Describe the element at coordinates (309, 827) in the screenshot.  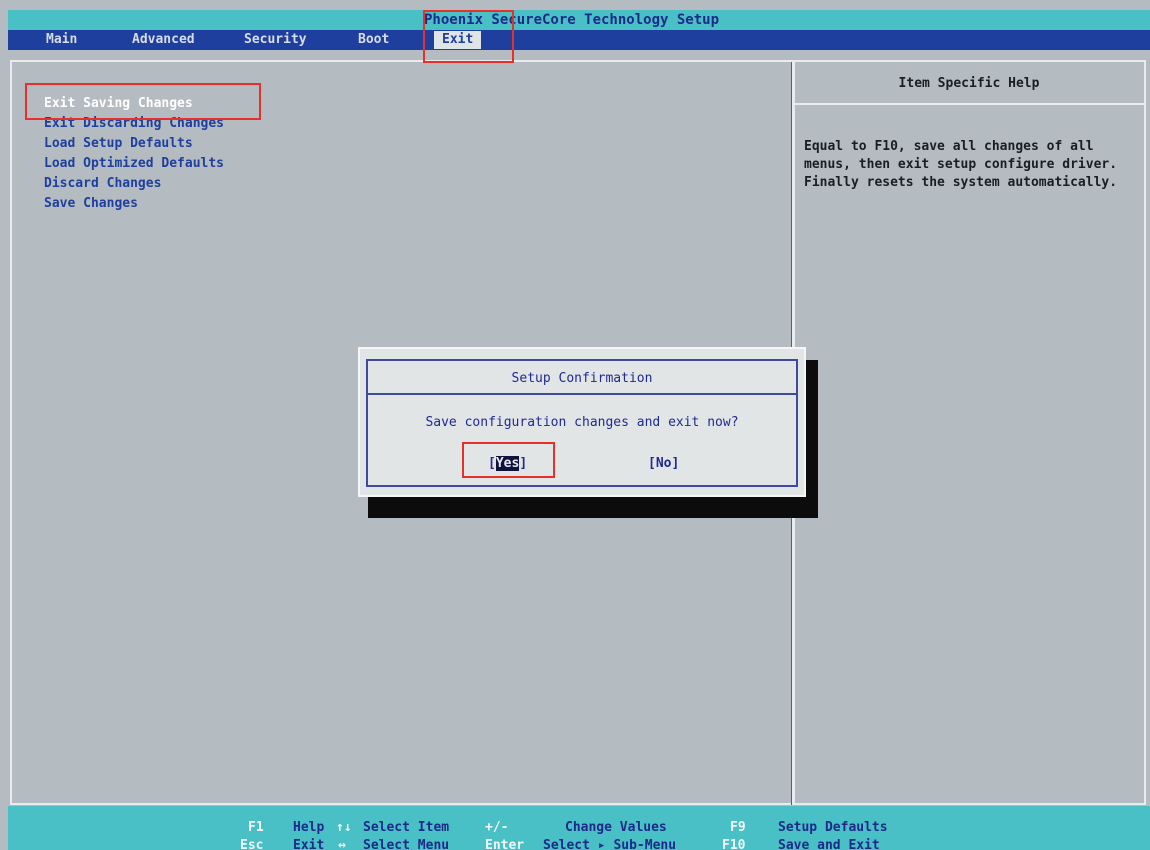
I see `desc-help: Help` at that location.